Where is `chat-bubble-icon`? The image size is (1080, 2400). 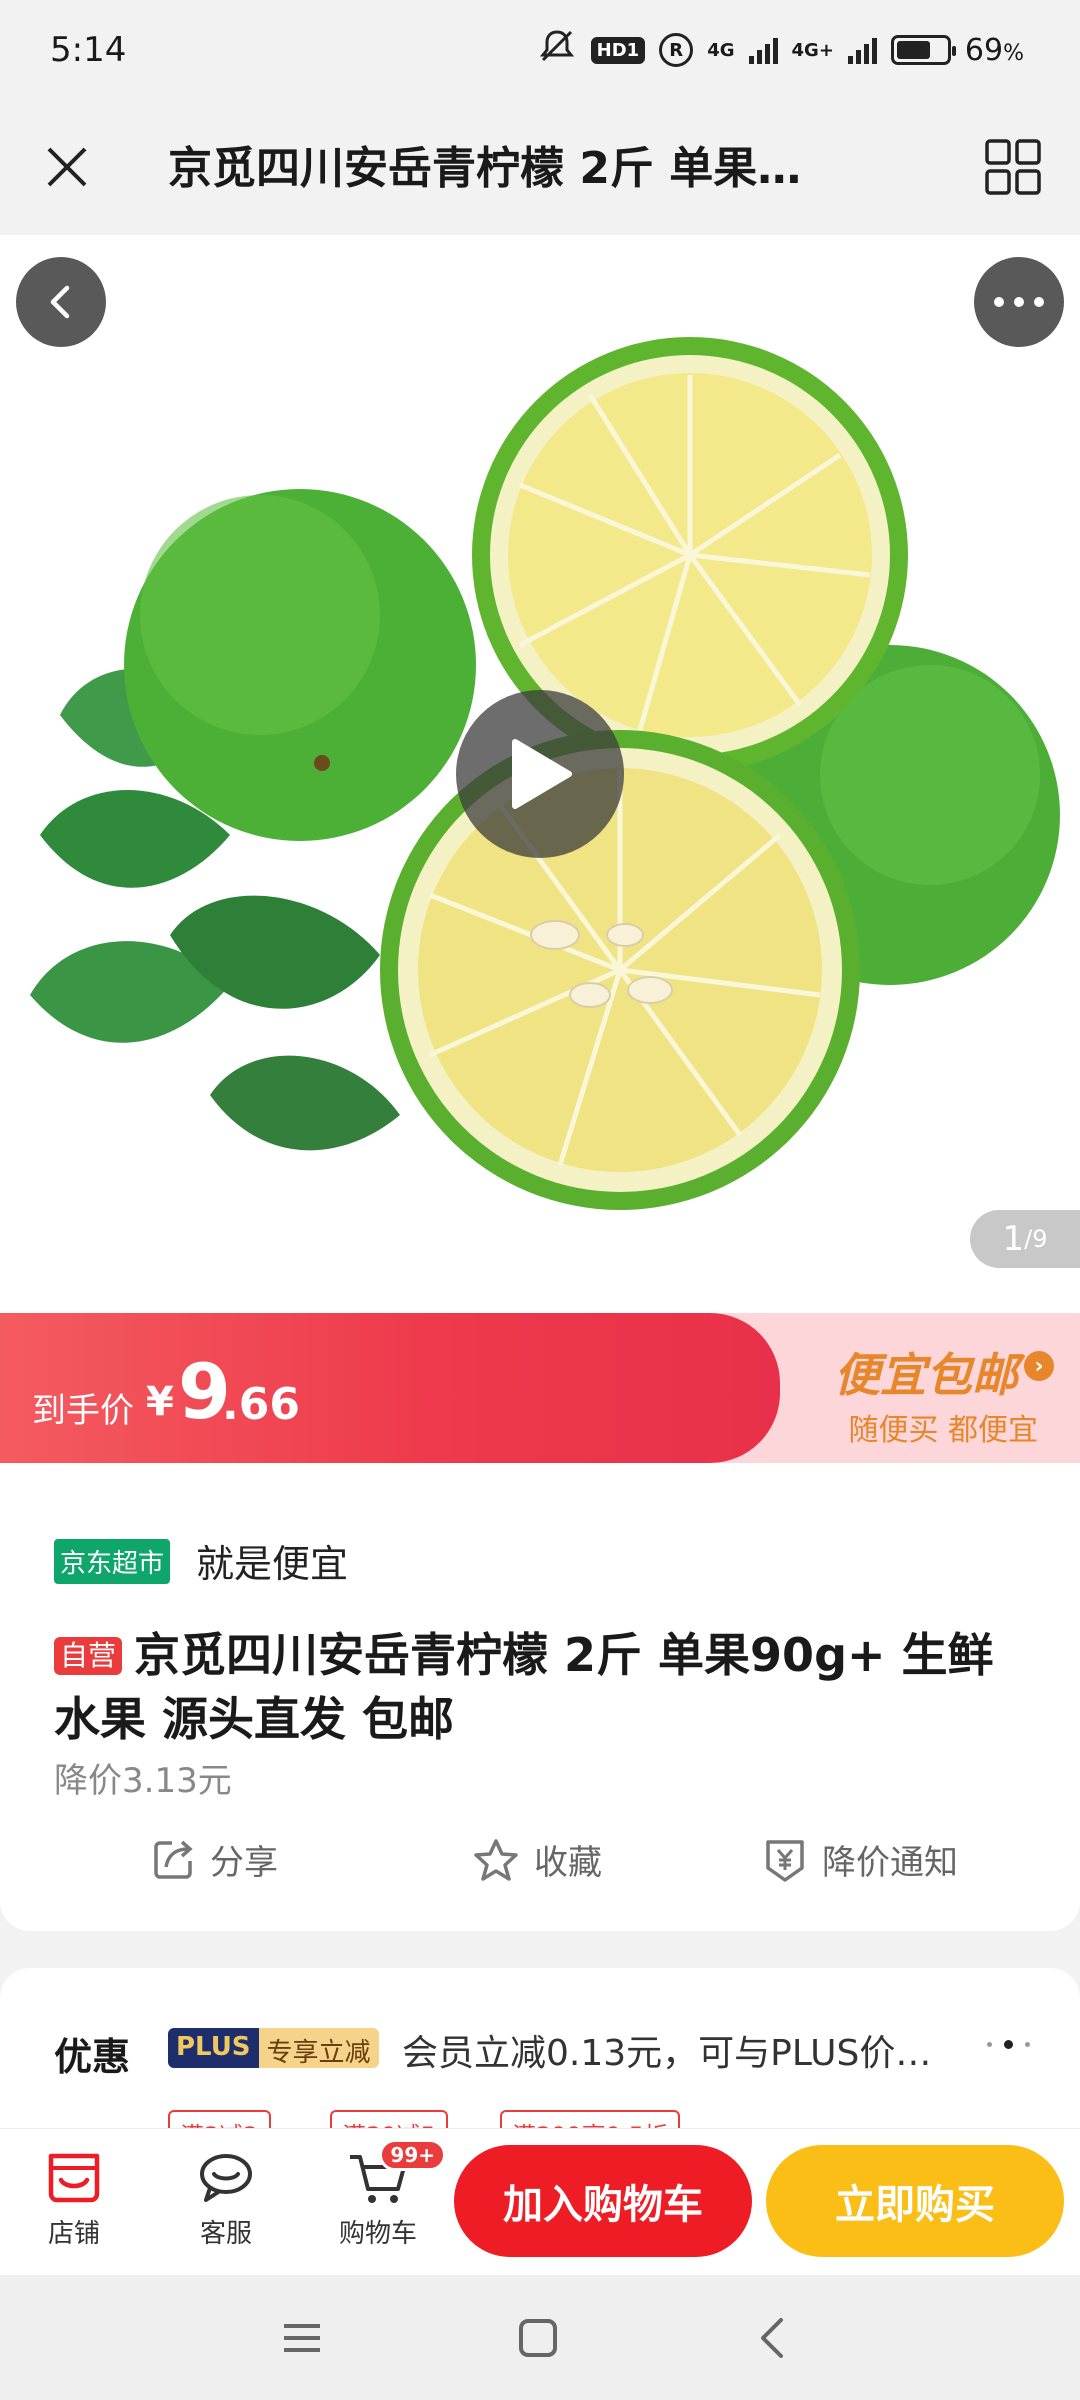
chat-bubble-icon is located at coordinates (226, 2178).